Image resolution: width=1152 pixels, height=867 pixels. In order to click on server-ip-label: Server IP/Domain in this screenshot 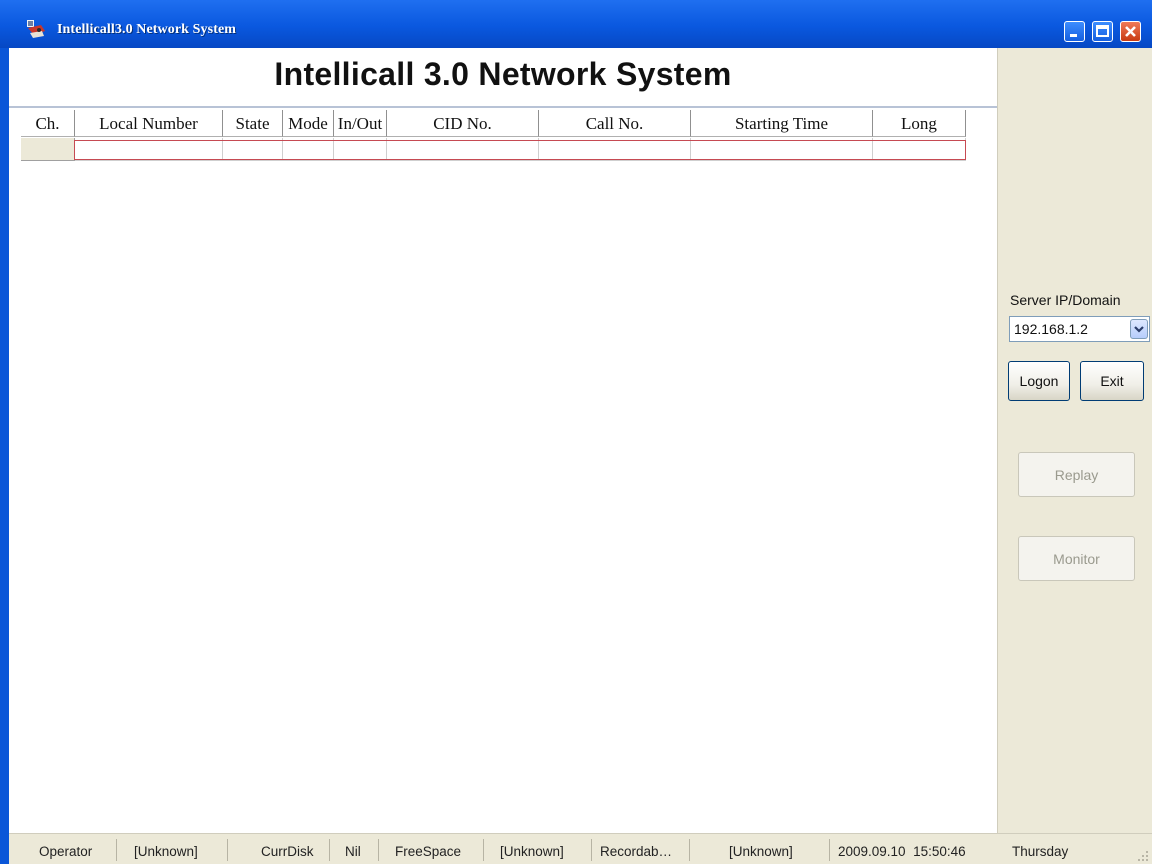, I will do `click(1065, 300)`.